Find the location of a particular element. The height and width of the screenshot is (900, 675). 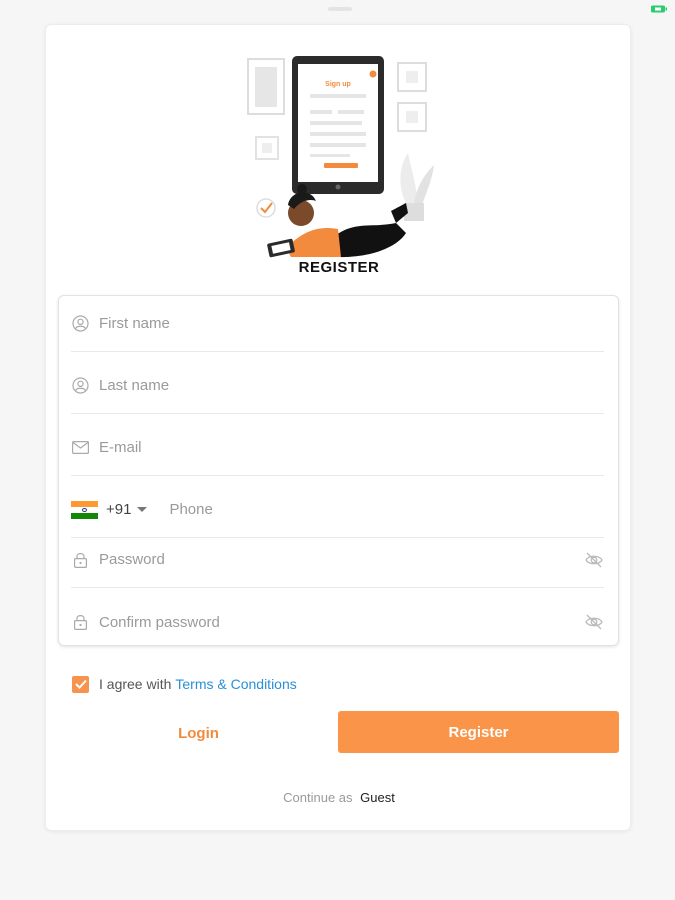

confirm-password-placeholder: Confirm password is located at coordinates (159, 622).